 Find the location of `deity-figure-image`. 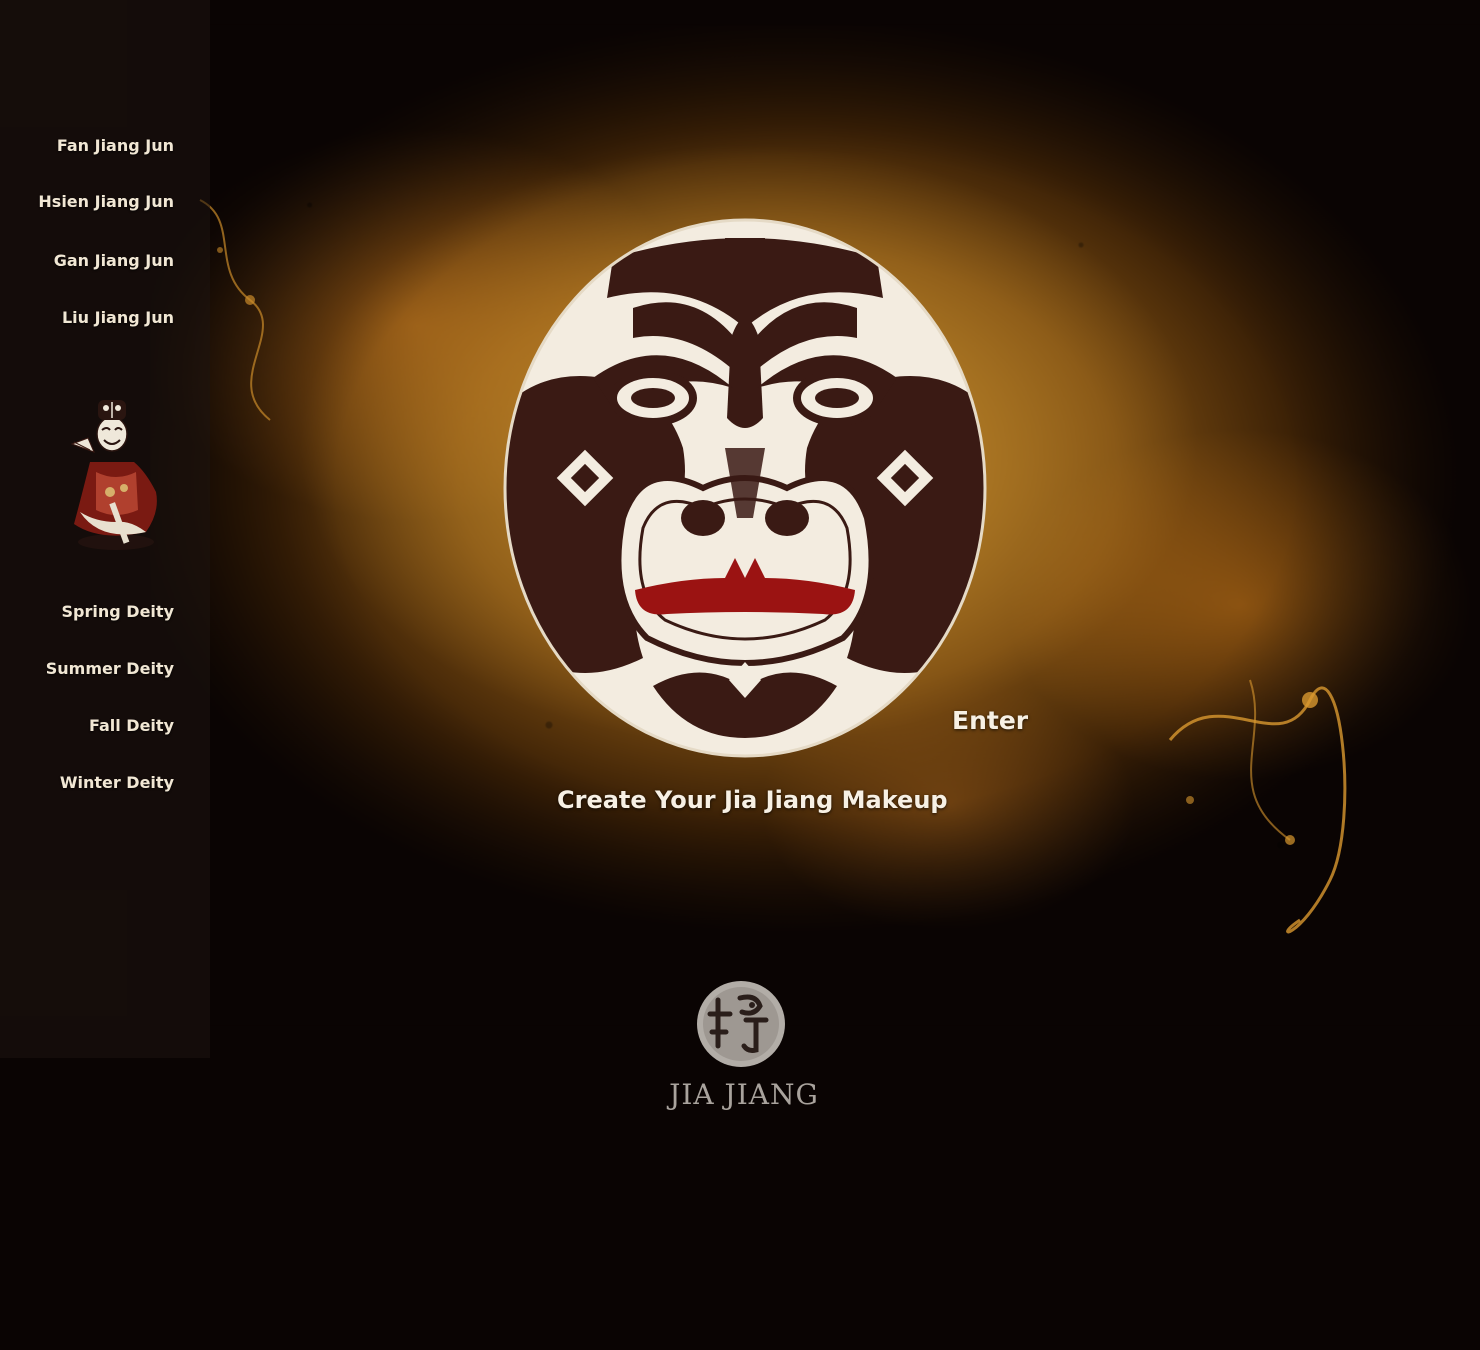

deity-figure-image is located at coordinates (113, 475).